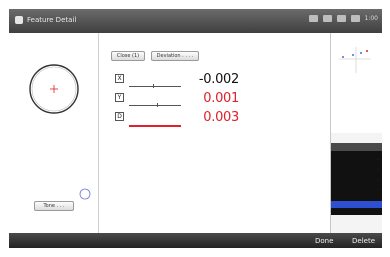 The height and width of the screenshot is (257, 390). I want to click on d-deviation-bar, so click(155, 126).